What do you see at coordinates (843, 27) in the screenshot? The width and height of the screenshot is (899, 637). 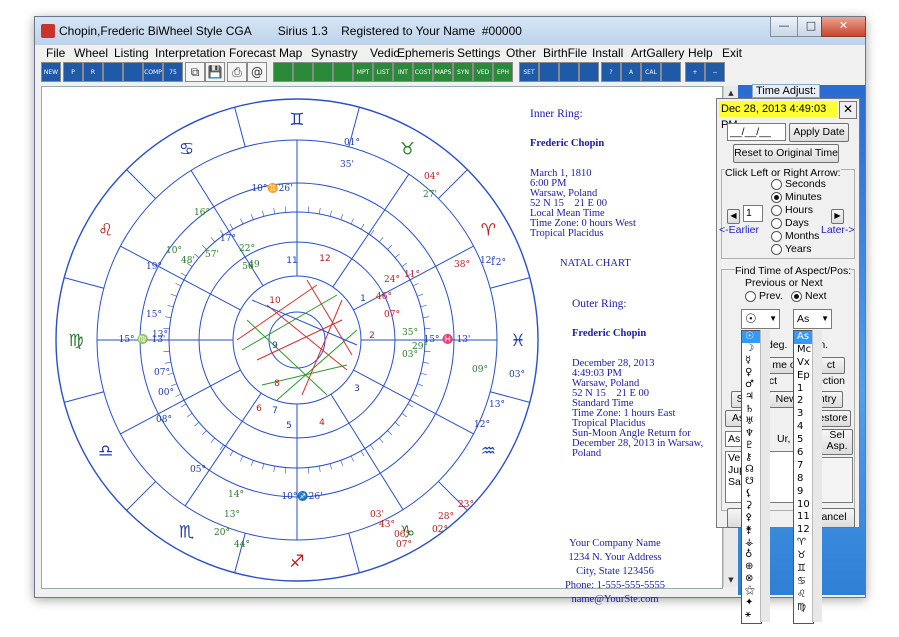 I see `close-button: ✕` at bounding box center [843, 27].